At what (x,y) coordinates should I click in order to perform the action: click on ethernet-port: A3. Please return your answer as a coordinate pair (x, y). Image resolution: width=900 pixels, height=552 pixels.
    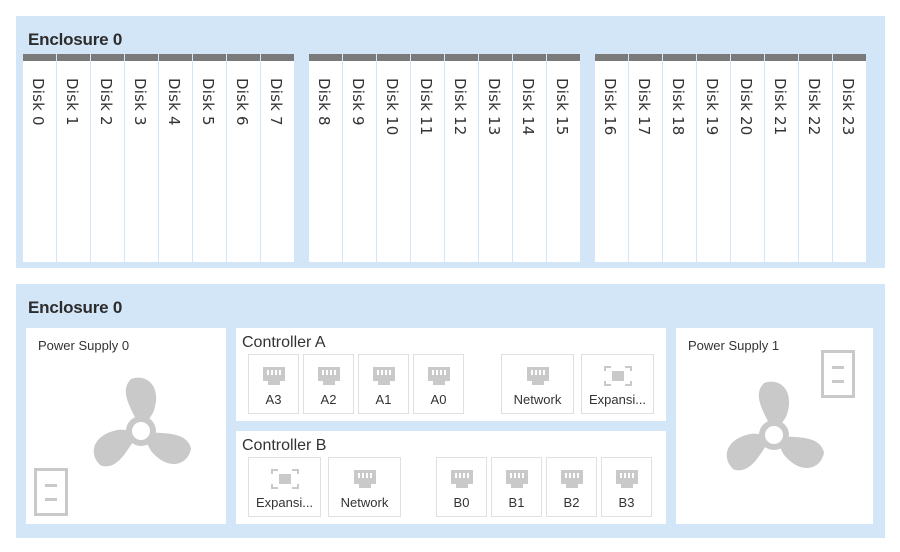
    Looking at the image, I should click on (273, 384).